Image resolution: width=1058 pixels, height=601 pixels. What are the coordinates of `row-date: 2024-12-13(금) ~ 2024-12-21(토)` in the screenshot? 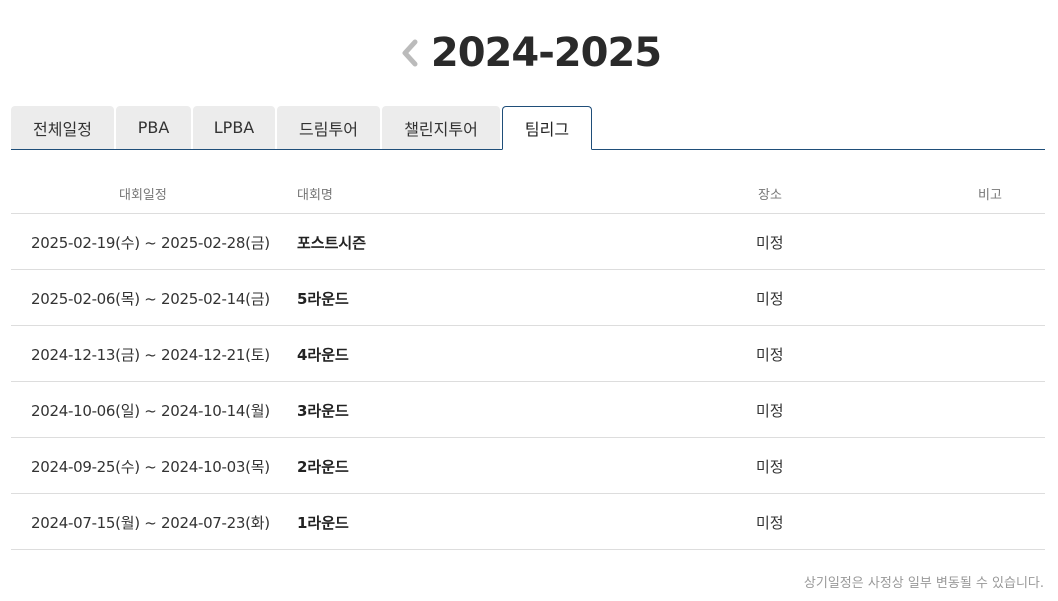 It's located at (150, 354).